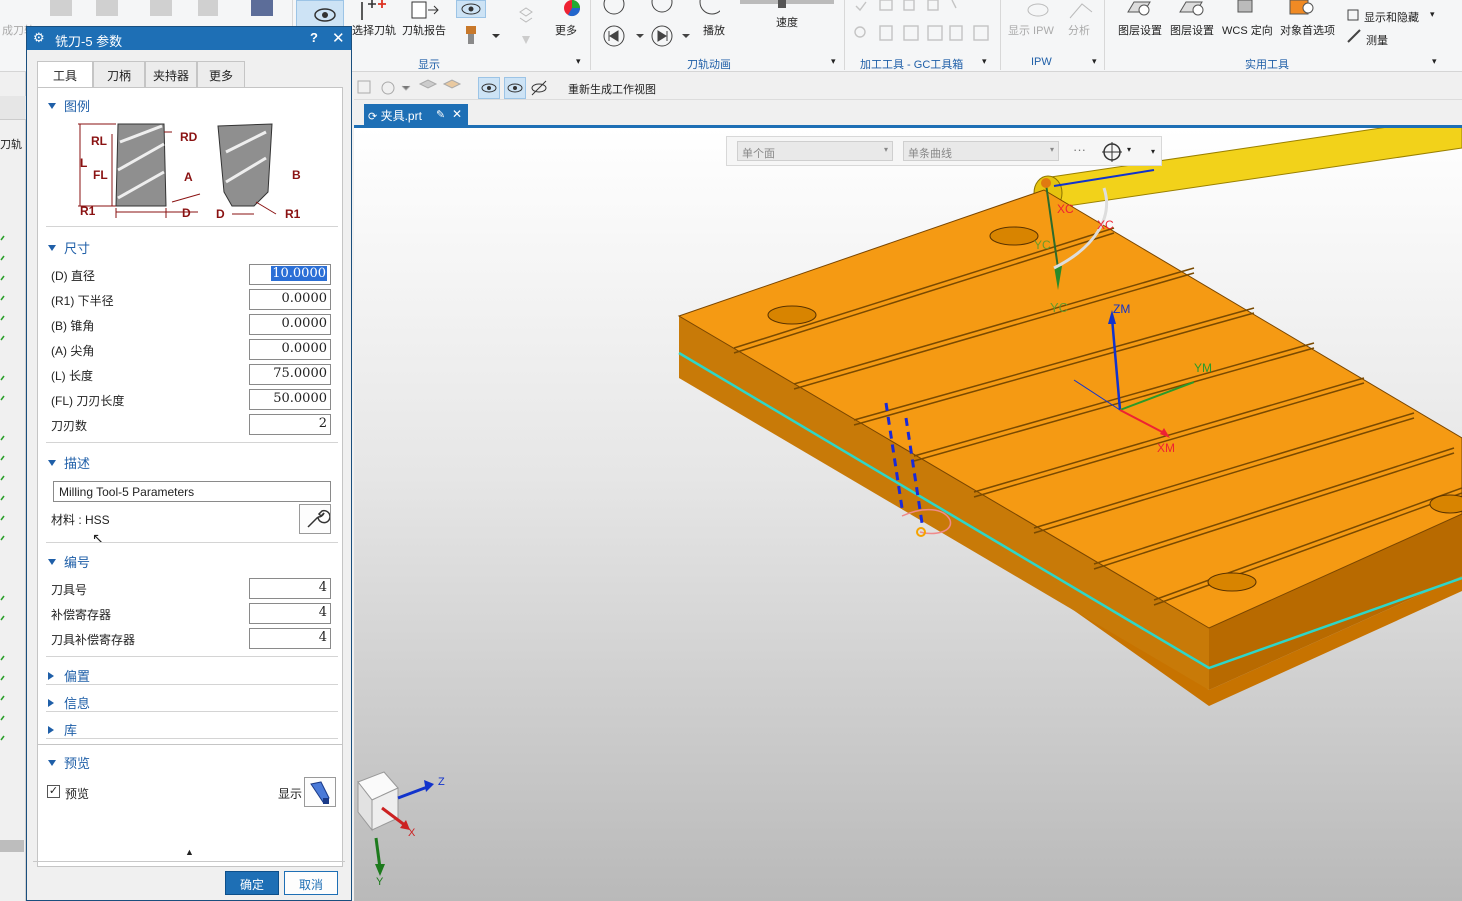 The width and height of the screenshot is (1462, 901). I want to click on section-desc-header: 描述, so click(69, 462).